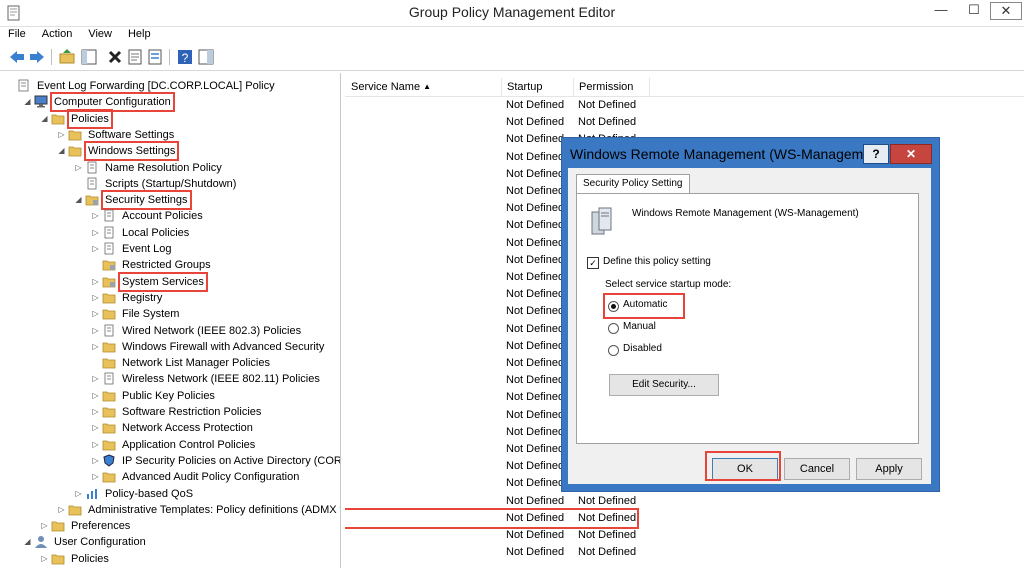 Image resolution: width=1024 pixels, height=568 pixels. I want to click on server-icon, so click(601, 221).